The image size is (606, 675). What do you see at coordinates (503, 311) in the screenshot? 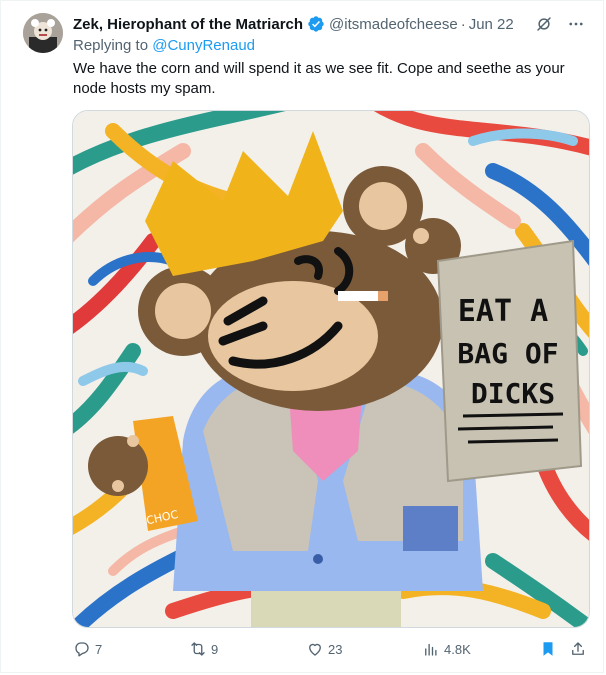
I see `sign-line-1: EAT A` at bounding box center [503, 311].